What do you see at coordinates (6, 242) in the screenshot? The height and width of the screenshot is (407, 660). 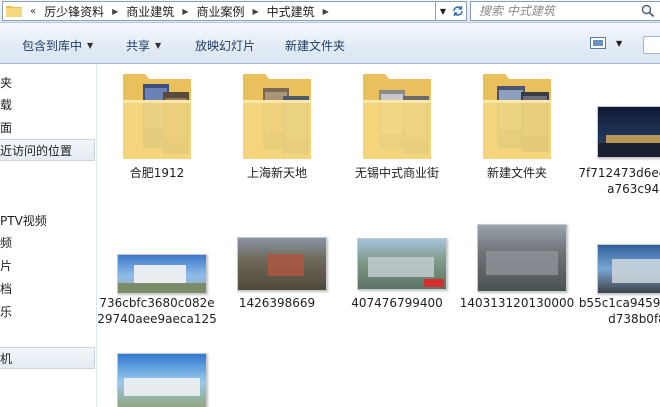 I see `nav-item-label: 频` at bounding box center [6, 242].